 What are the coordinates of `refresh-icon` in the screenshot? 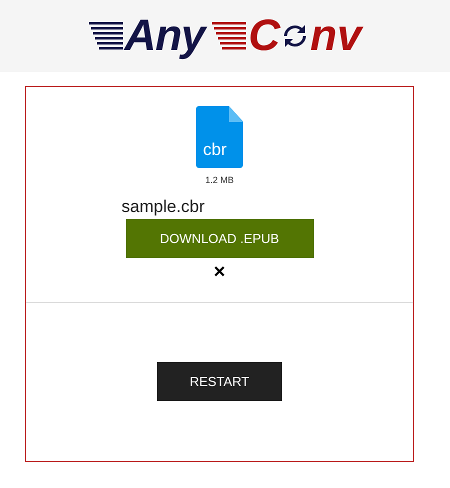 It's located at (295, 36).